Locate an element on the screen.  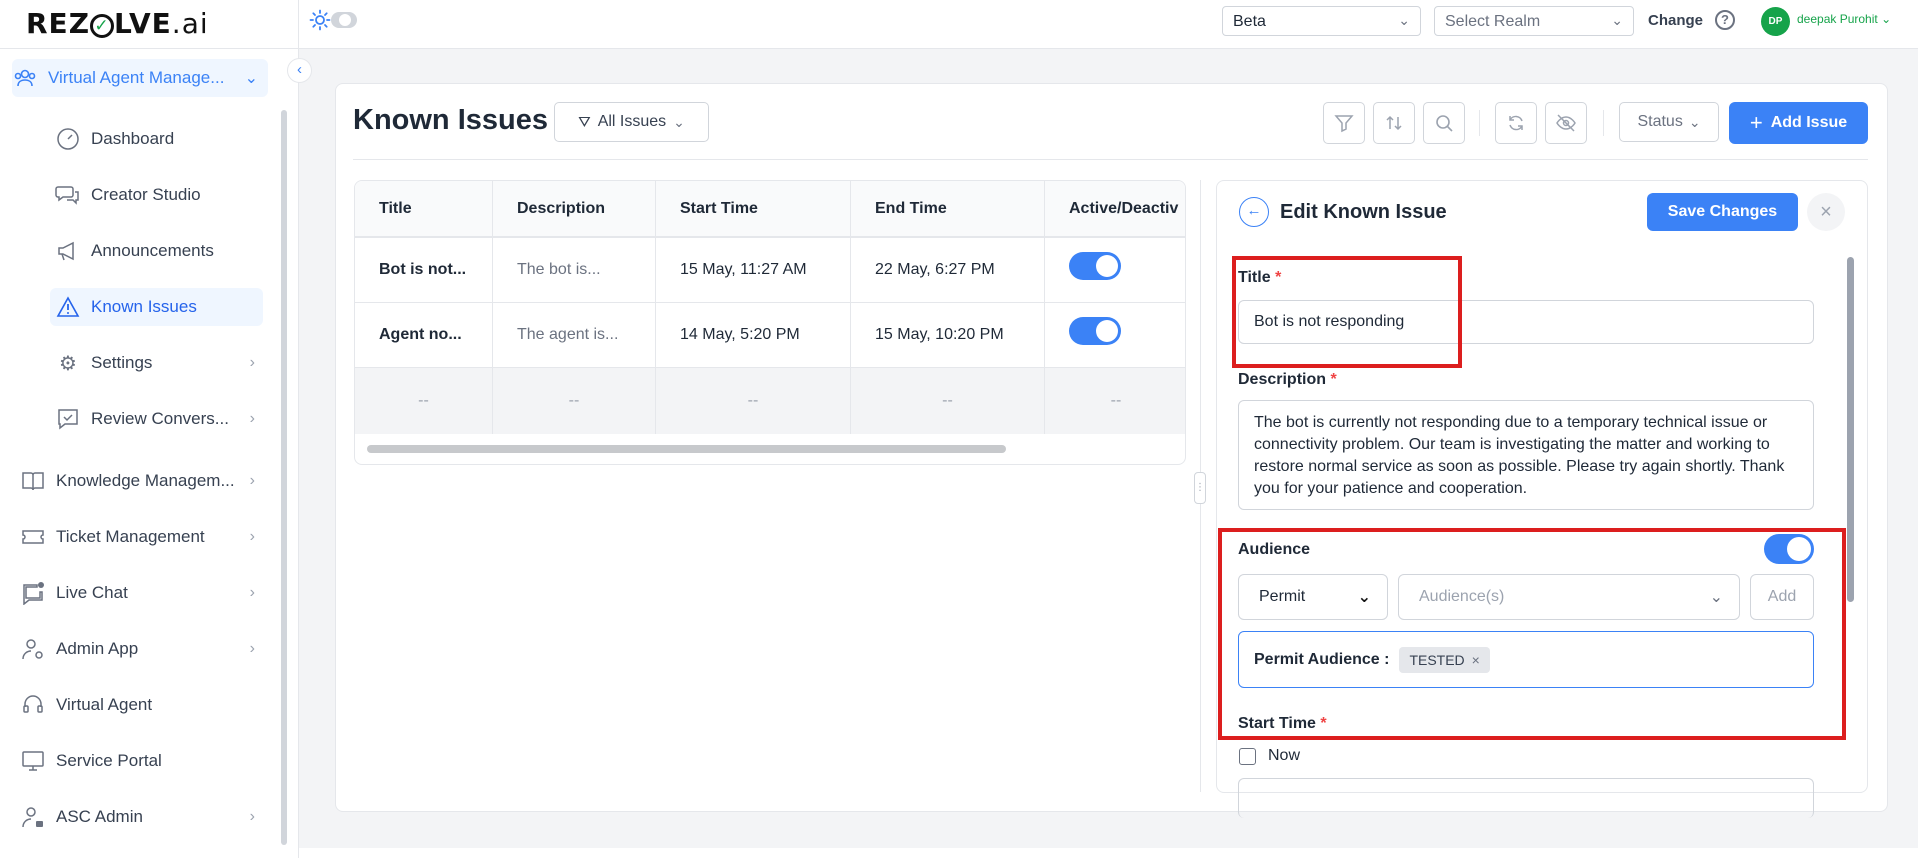
column-header-active: Active/Deactiv is located at coordinates (1115, 208).